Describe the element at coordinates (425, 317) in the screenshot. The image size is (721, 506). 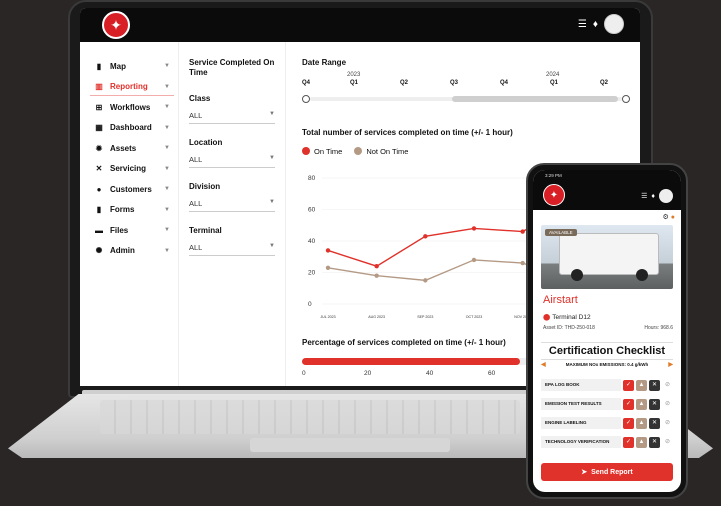
I see `x-tick-label: SEP 2023` at that location.